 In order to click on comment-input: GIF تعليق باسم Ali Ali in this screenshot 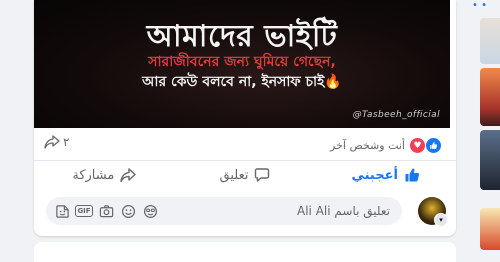, I will do `click(224, 211)`.